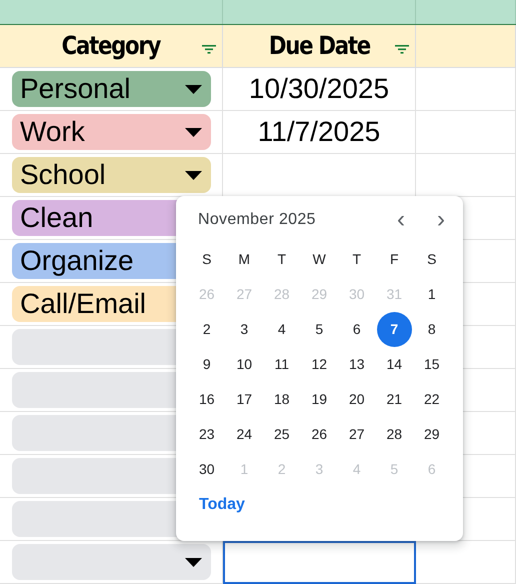  I want to click on weekday-label: F, so click(394, 259).